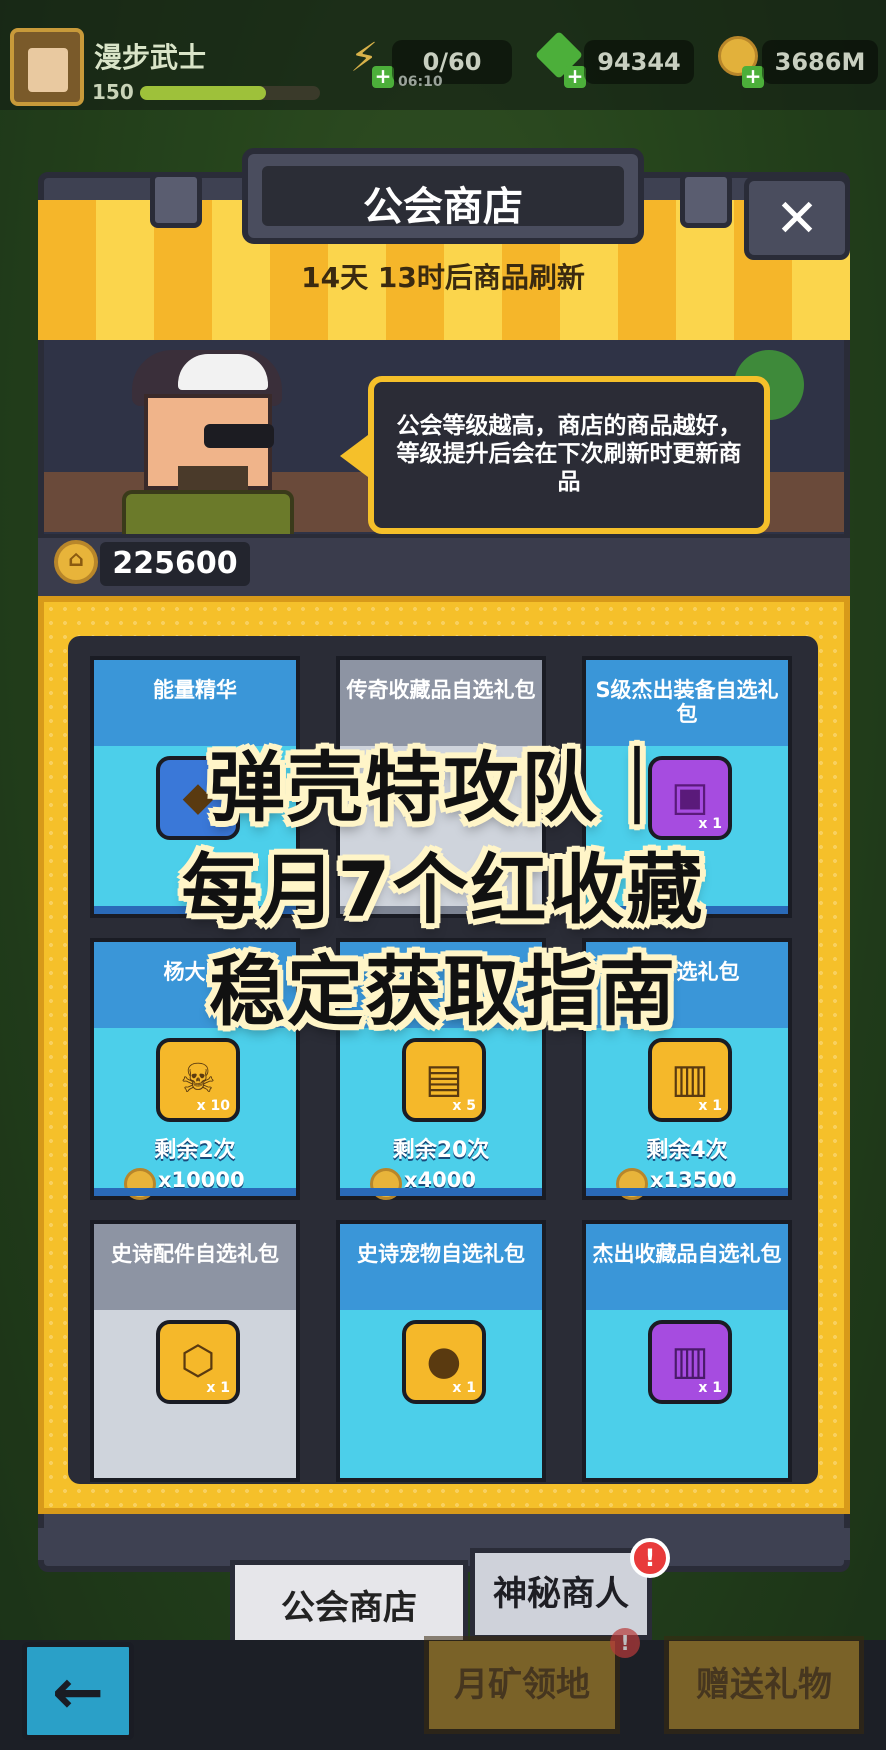  Describe the element at coordinates (213, 1106) in the screenshot. I see `item-quantity: x 10` at that location.